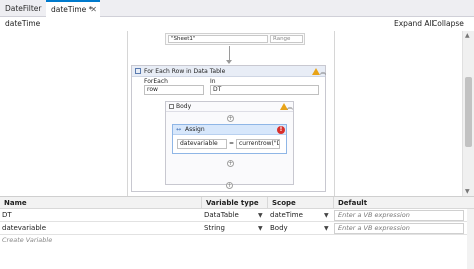  What do you see at coordinates (467, 35) in the screenshot?
I see `scroll-up-icon: ▲` at bounding box center [467, 35].